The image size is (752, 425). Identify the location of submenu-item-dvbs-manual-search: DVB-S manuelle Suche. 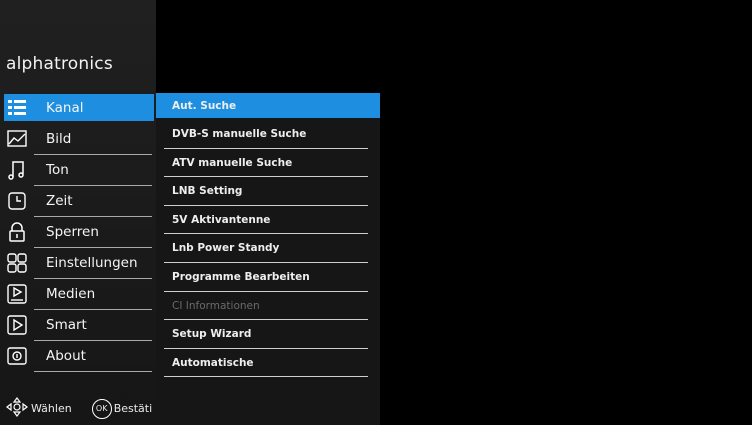
(268, 135).